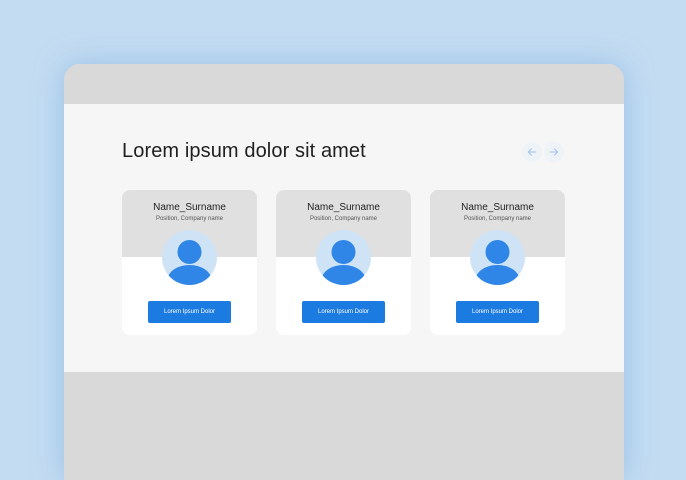 Image resolution: width=686 pixels, height=480 pixels. I want to click on carousel-prev-button, so click(532, 152).